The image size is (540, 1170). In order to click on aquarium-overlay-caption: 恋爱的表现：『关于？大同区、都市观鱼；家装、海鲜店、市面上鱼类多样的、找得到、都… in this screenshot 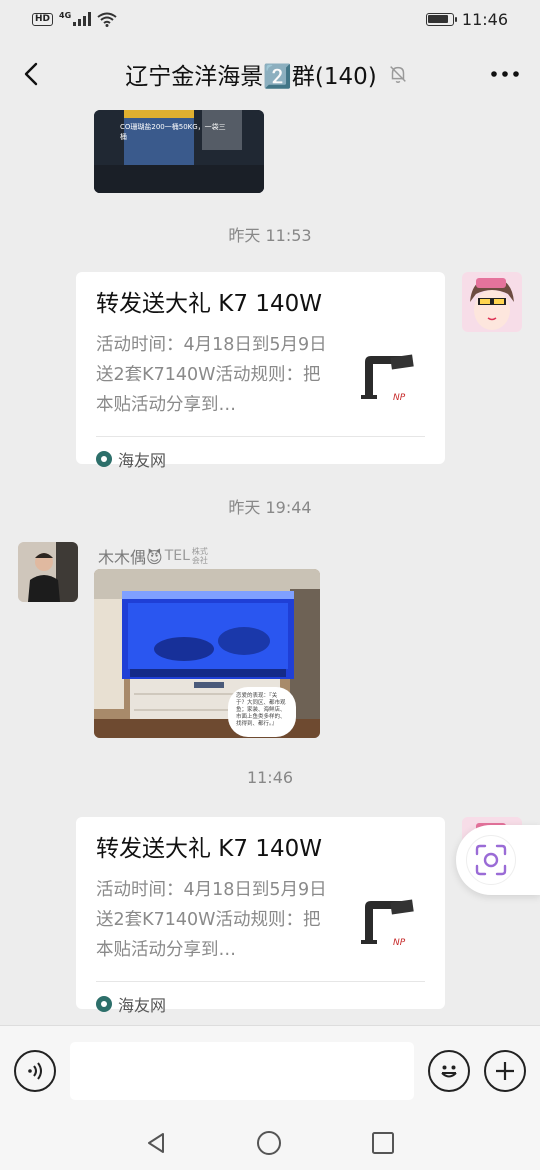, I will do `click(262, 712)`.